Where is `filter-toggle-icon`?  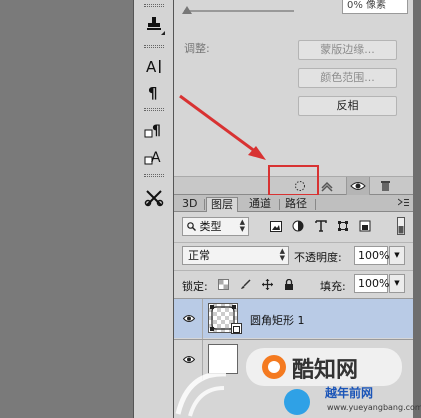
filter-toggle-icon is located at coordinates (401, 226).